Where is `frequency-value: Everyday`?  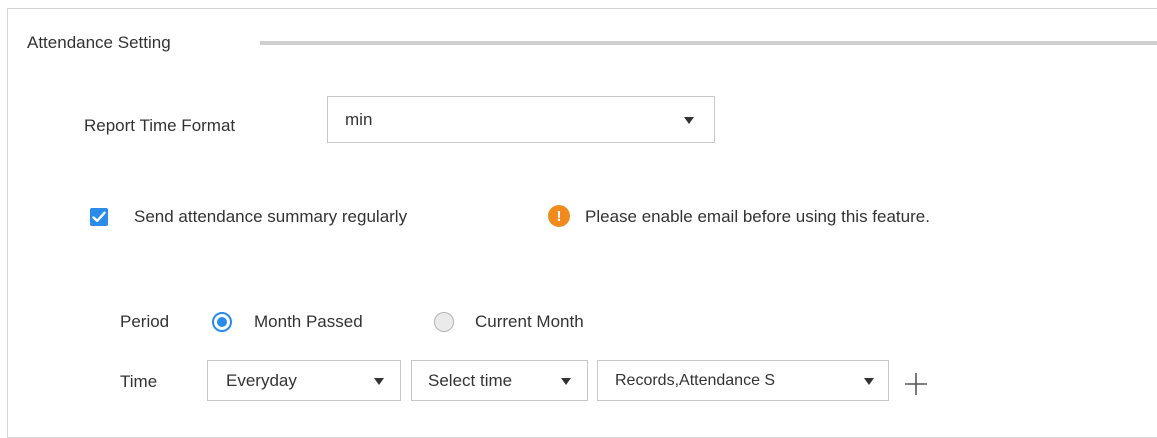 frequency-value: Everyday is located at coordinates (261, 380).